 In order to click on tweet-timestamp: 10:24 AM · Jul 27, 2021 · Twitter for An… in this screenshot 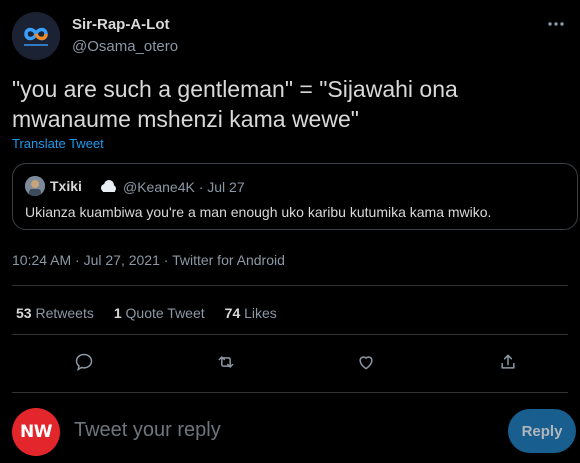, I will do `click(148, 260)`.